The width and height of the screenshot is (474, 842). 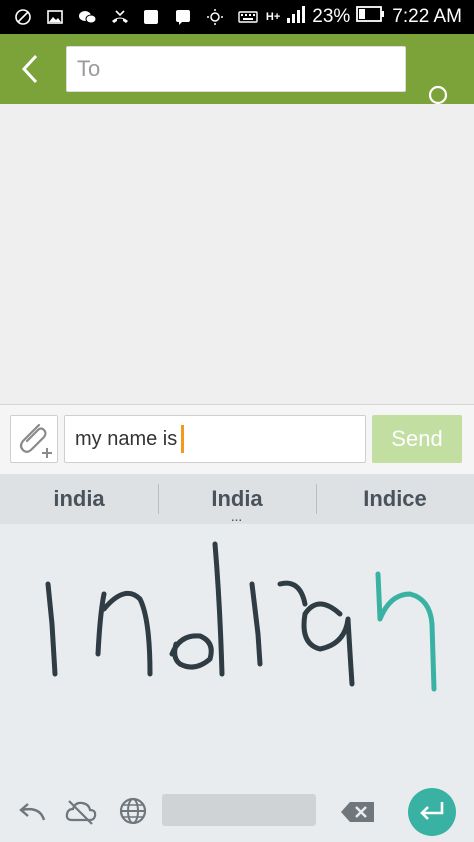 I want to click on wechat-icon, so click(x=87, y=17).